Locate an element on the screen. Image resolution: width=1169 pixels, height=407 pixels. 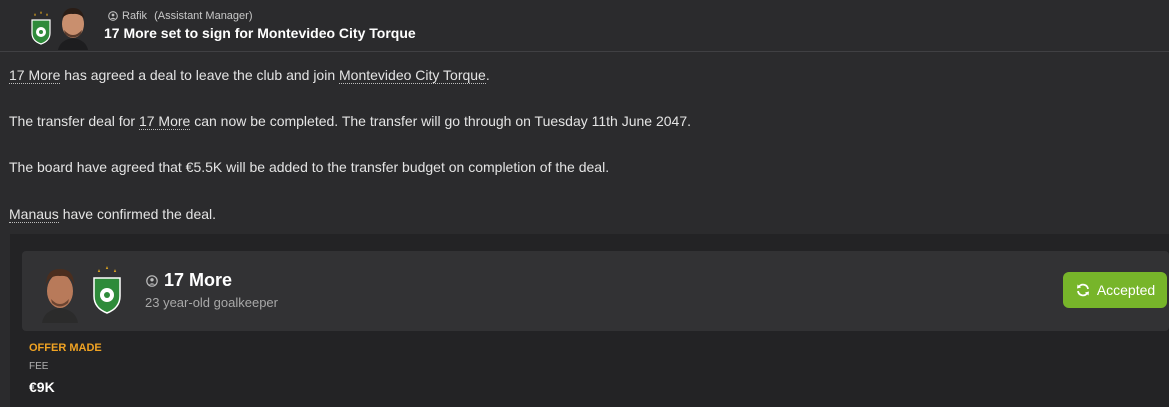
sender-role: (Assistant Manager) is located at coordinates (203, 16).